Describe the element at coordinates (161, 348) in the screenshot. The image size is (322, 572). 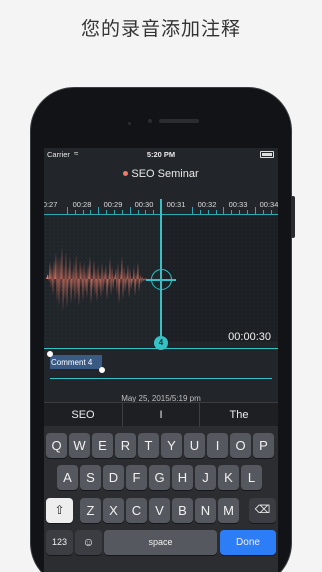
I see `marker-divider` at that location.